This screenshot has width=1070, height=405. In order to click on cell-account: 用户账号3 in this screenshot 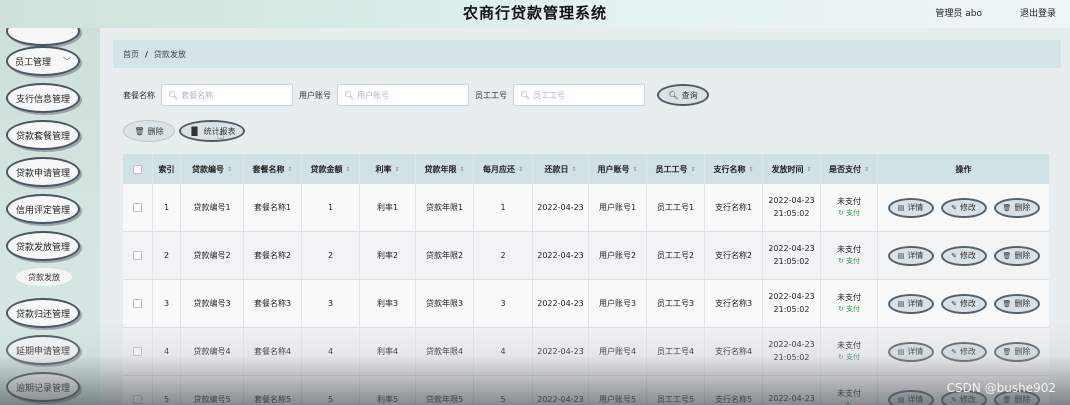, I will do `click(618, 303)`.